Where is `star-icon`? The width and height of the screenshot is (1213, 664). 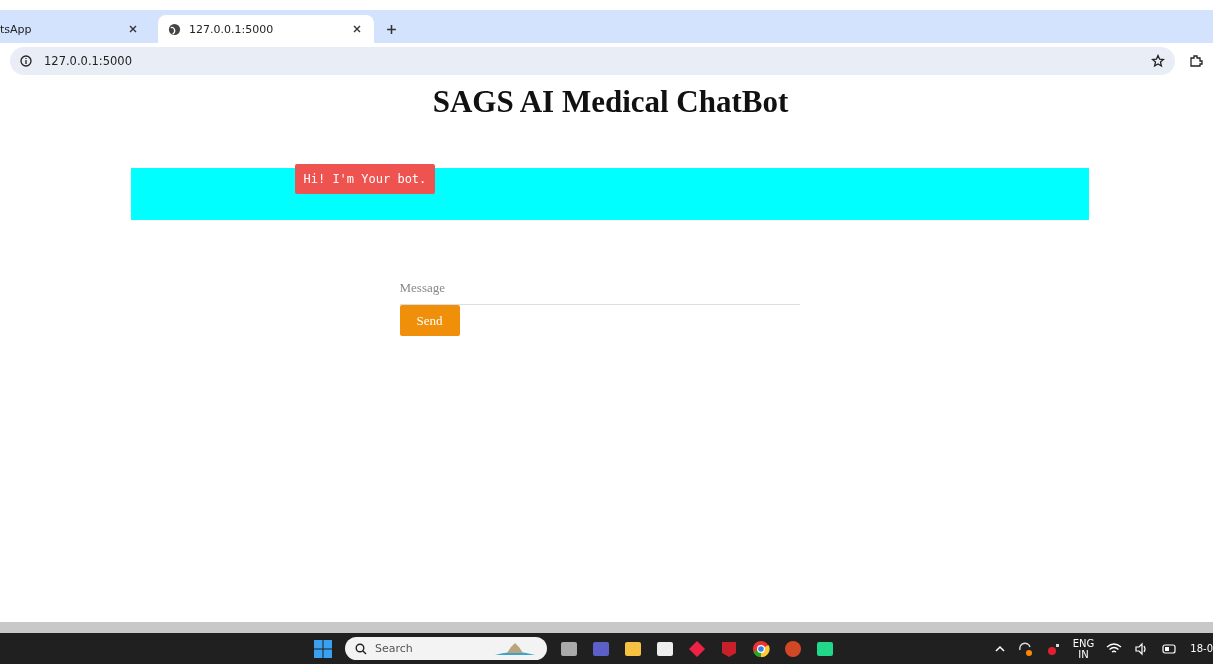 star-icon is located at coordinates (1158, 60).